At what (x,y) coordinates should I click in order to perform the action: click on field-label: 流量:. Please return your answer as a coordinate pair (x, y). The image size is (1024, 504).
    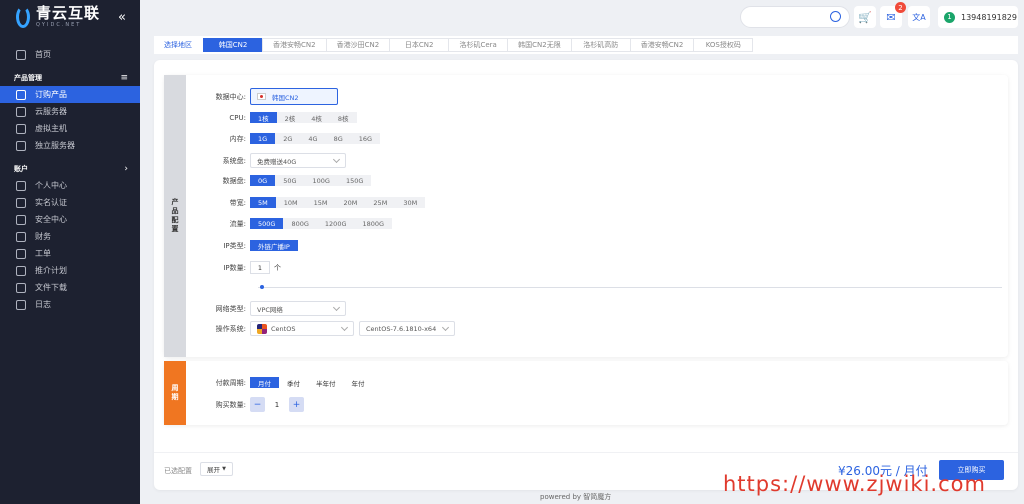
    Looking at the image, I should click on (237, 223).